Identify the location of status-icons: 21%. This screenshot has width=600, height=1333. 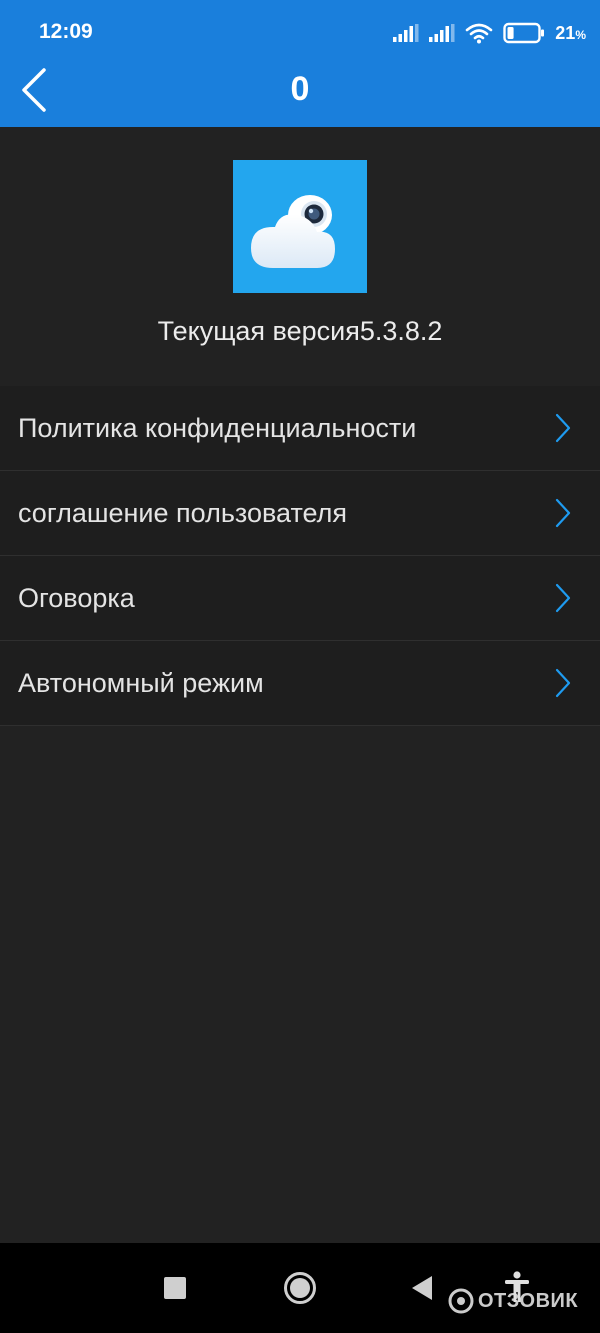
(489, 33).